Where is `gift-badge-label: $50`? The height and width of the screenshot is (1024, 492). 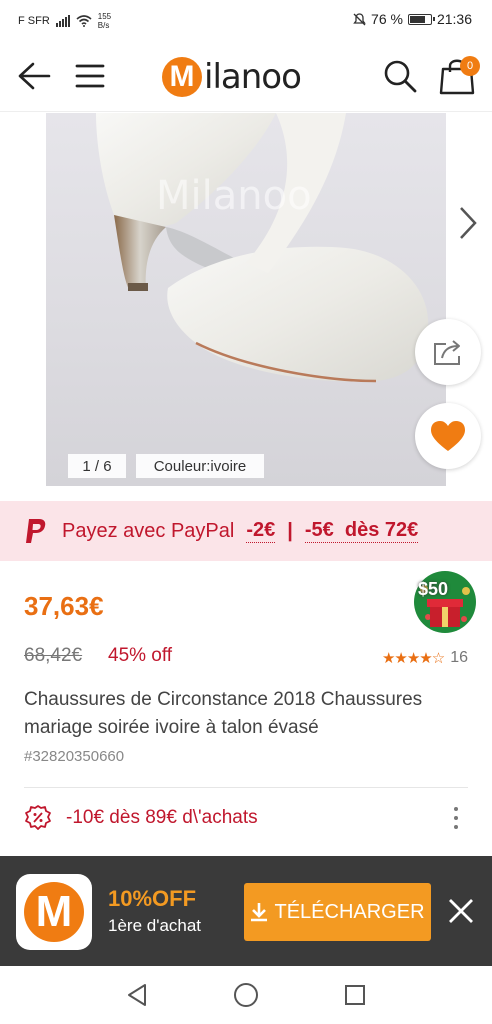
gift-badge-label: $50 is located at coordinates (433, 589).